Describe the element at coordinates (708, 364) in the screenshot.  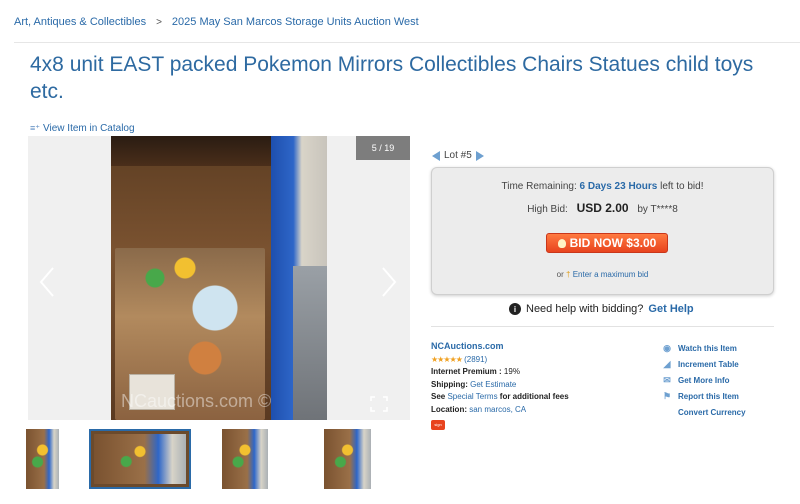
I see `increment-table-label: Increment Table` at that location.